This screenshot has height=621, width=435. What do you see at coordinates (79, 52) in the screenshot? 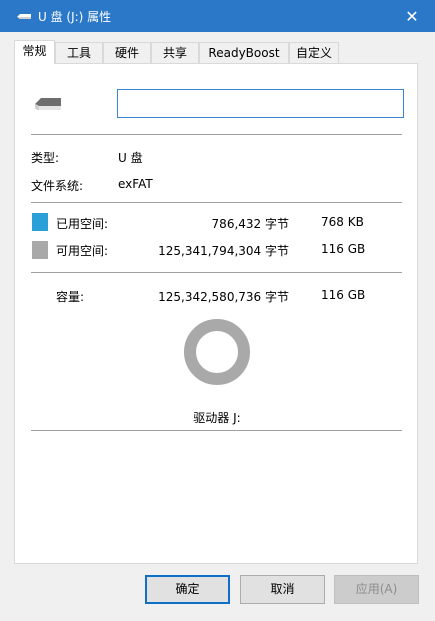
I see `tab-tools: 工具` at bounding box center [79, 52].